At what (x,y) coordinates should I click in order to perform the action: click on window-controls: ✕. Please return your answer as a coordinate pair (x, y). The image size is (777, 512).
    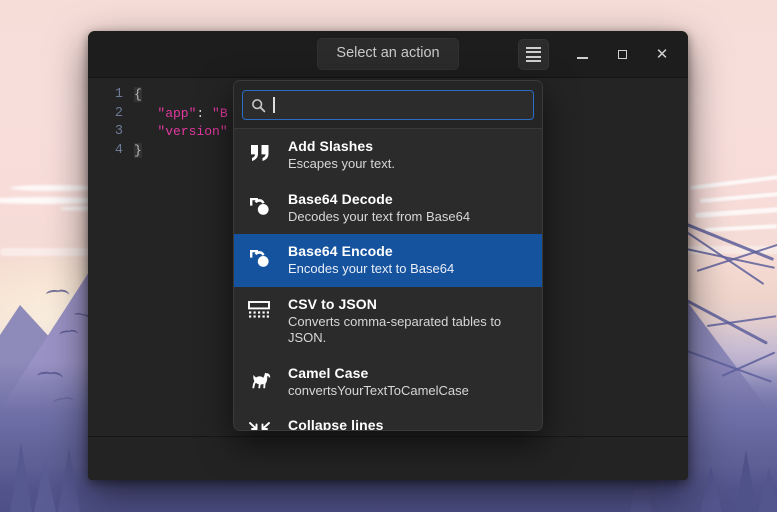
    Looking at the image, I should click on (600, 54).